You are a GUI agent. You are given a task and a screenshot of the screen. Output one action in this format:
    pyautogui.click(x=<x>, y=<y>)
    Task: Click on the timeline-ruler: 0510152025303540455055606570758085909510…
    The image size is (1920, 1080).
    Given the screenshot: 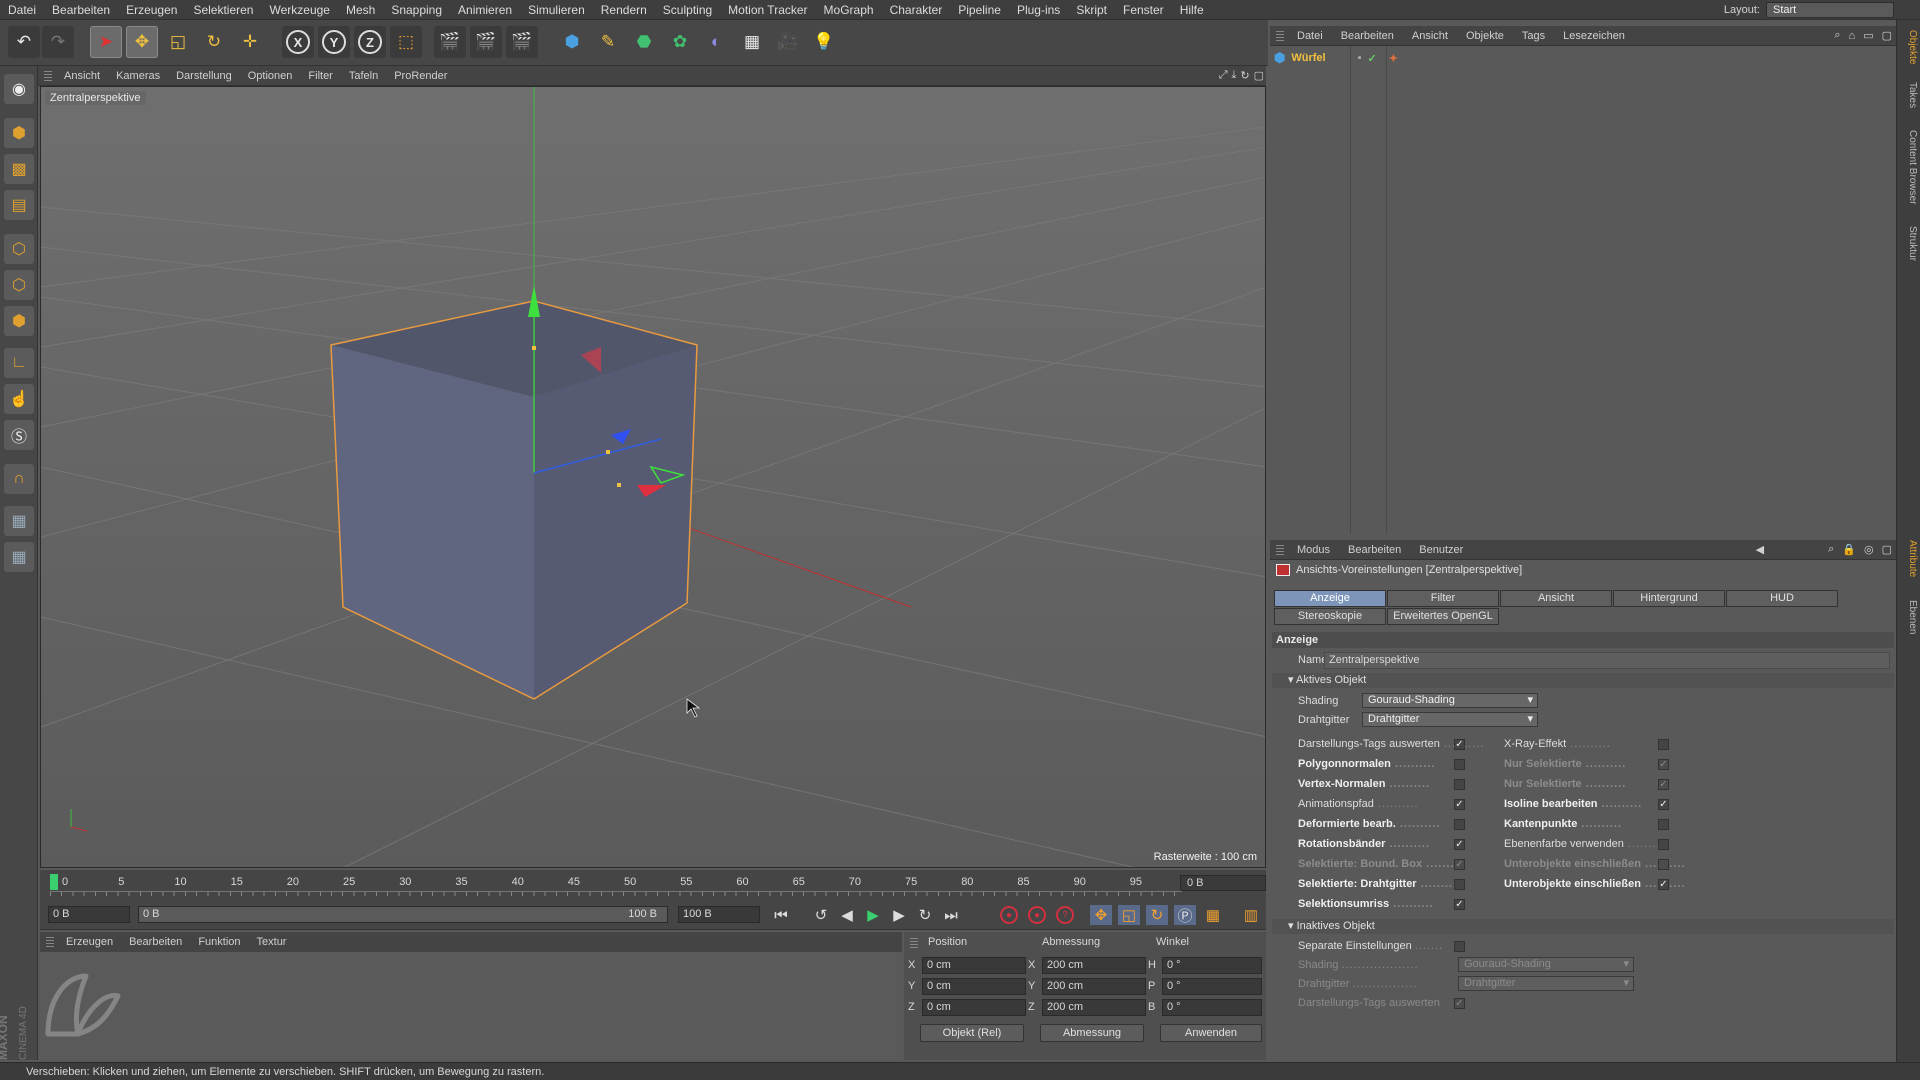 What is the action you would take?
    pyautogui.click(x=627, y=885)
    